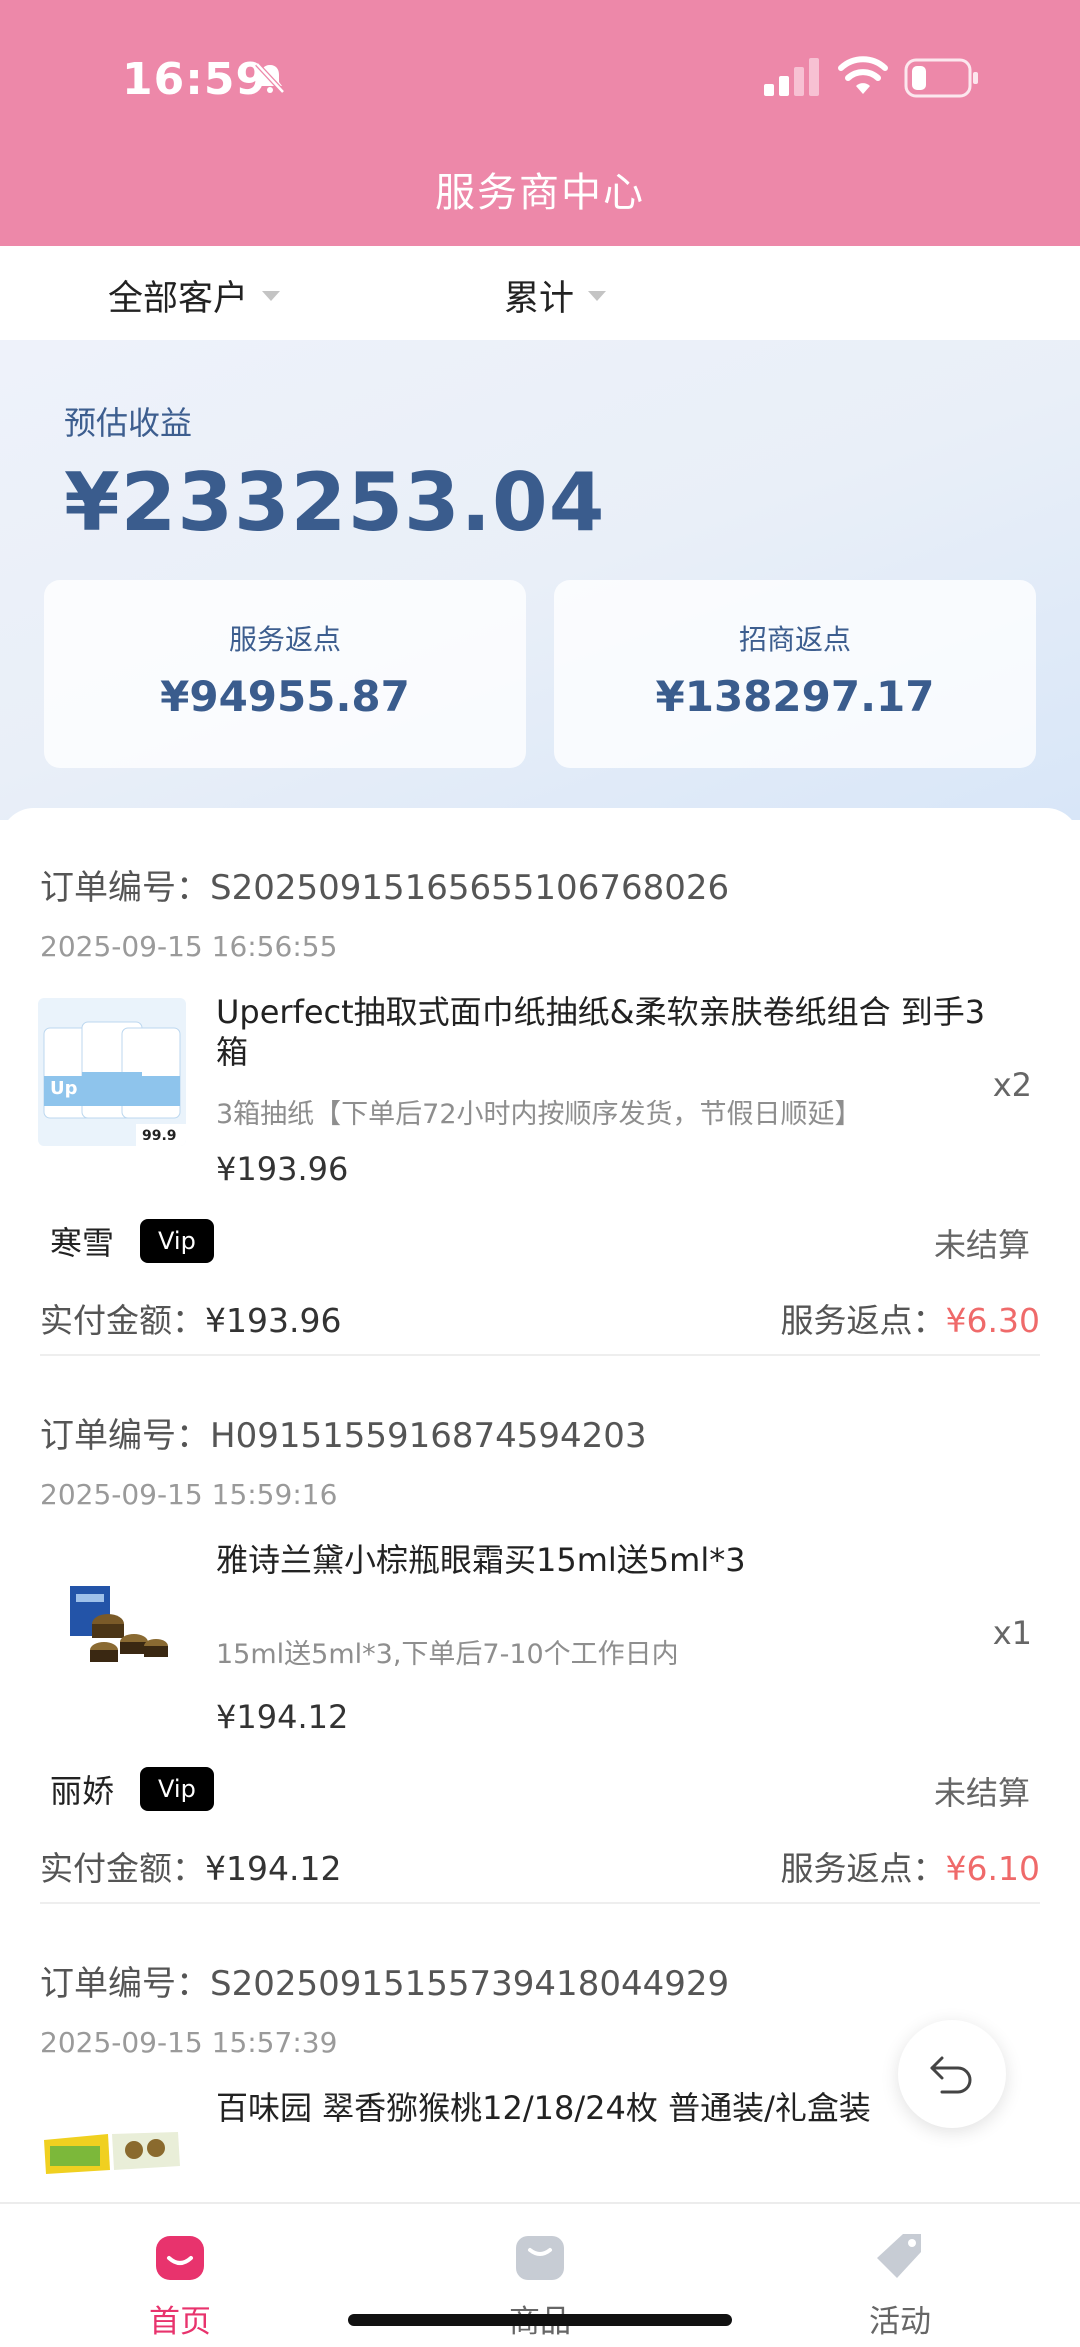  What do you see at coordinates (189, 946) in the screenshot?
I see `order-time: 2025-09-15 16:56:55` at bounding box center [189, 946].